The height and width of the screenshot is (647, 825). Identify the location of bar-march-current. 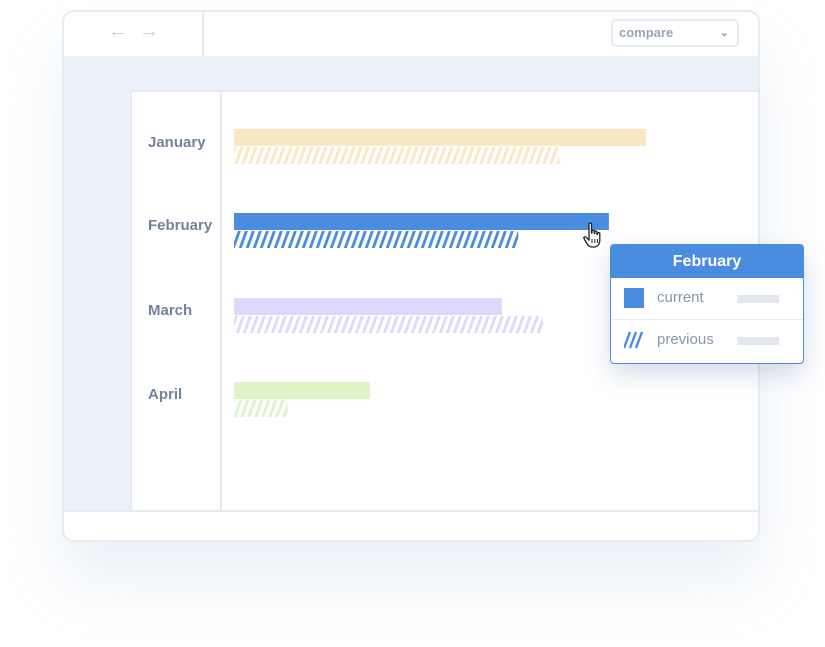
(368, 306).